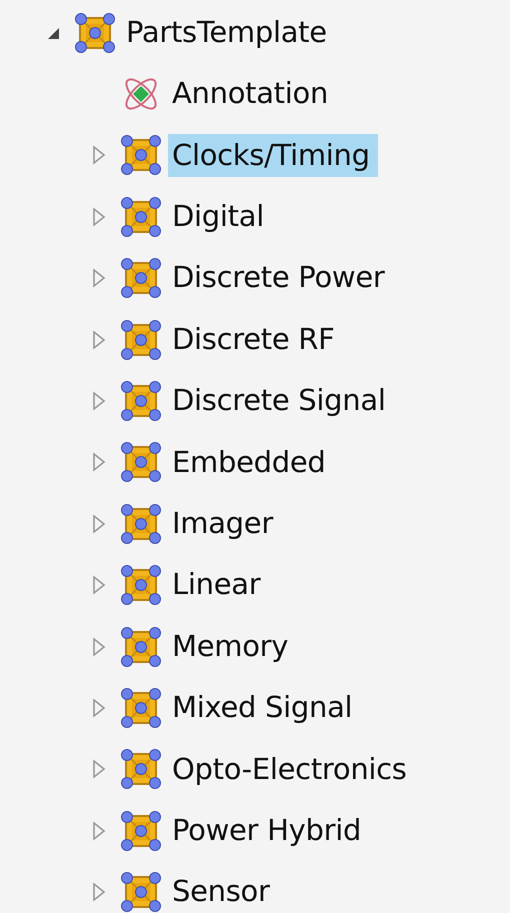 This screenshot has height=913, width=510. I want to click on tree-item: Sensor, so click(223, 891).